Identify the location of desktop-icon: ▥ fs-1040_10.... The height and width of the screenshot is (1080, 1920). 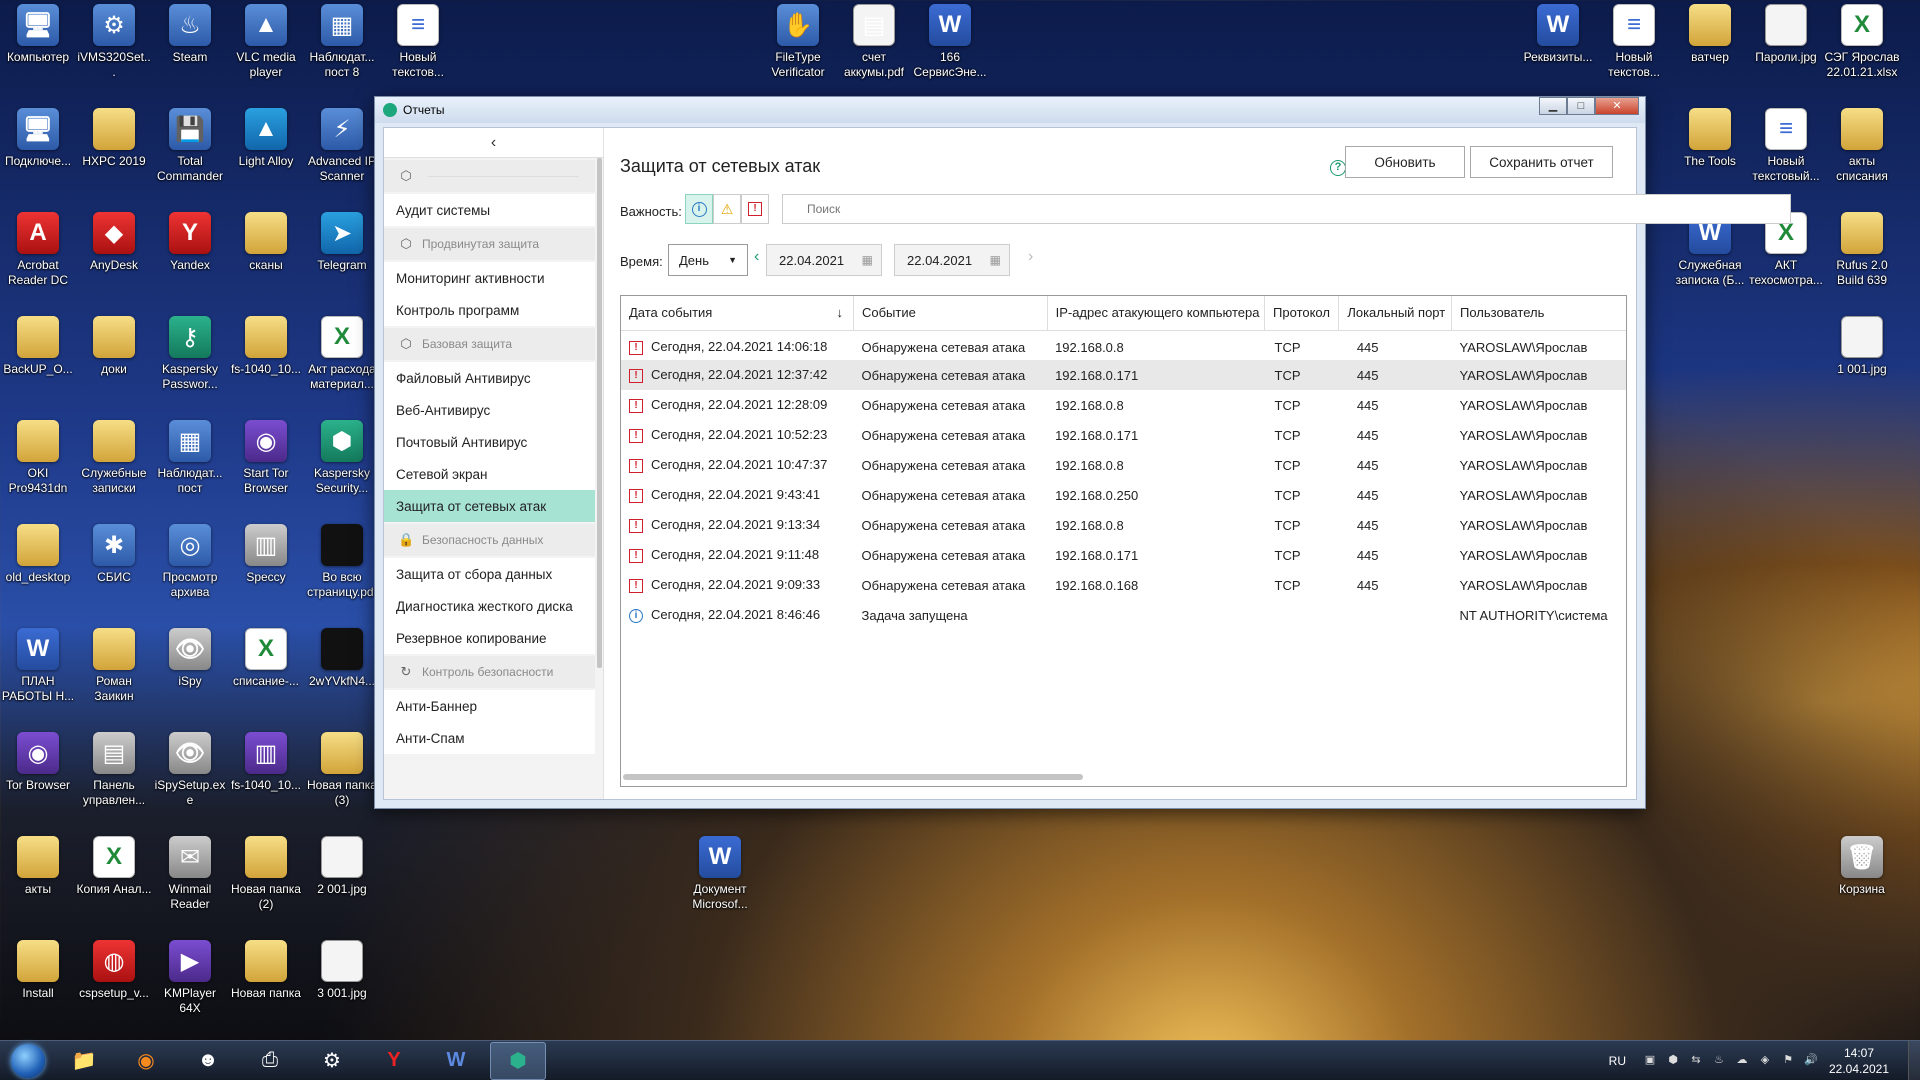
(266, 760).